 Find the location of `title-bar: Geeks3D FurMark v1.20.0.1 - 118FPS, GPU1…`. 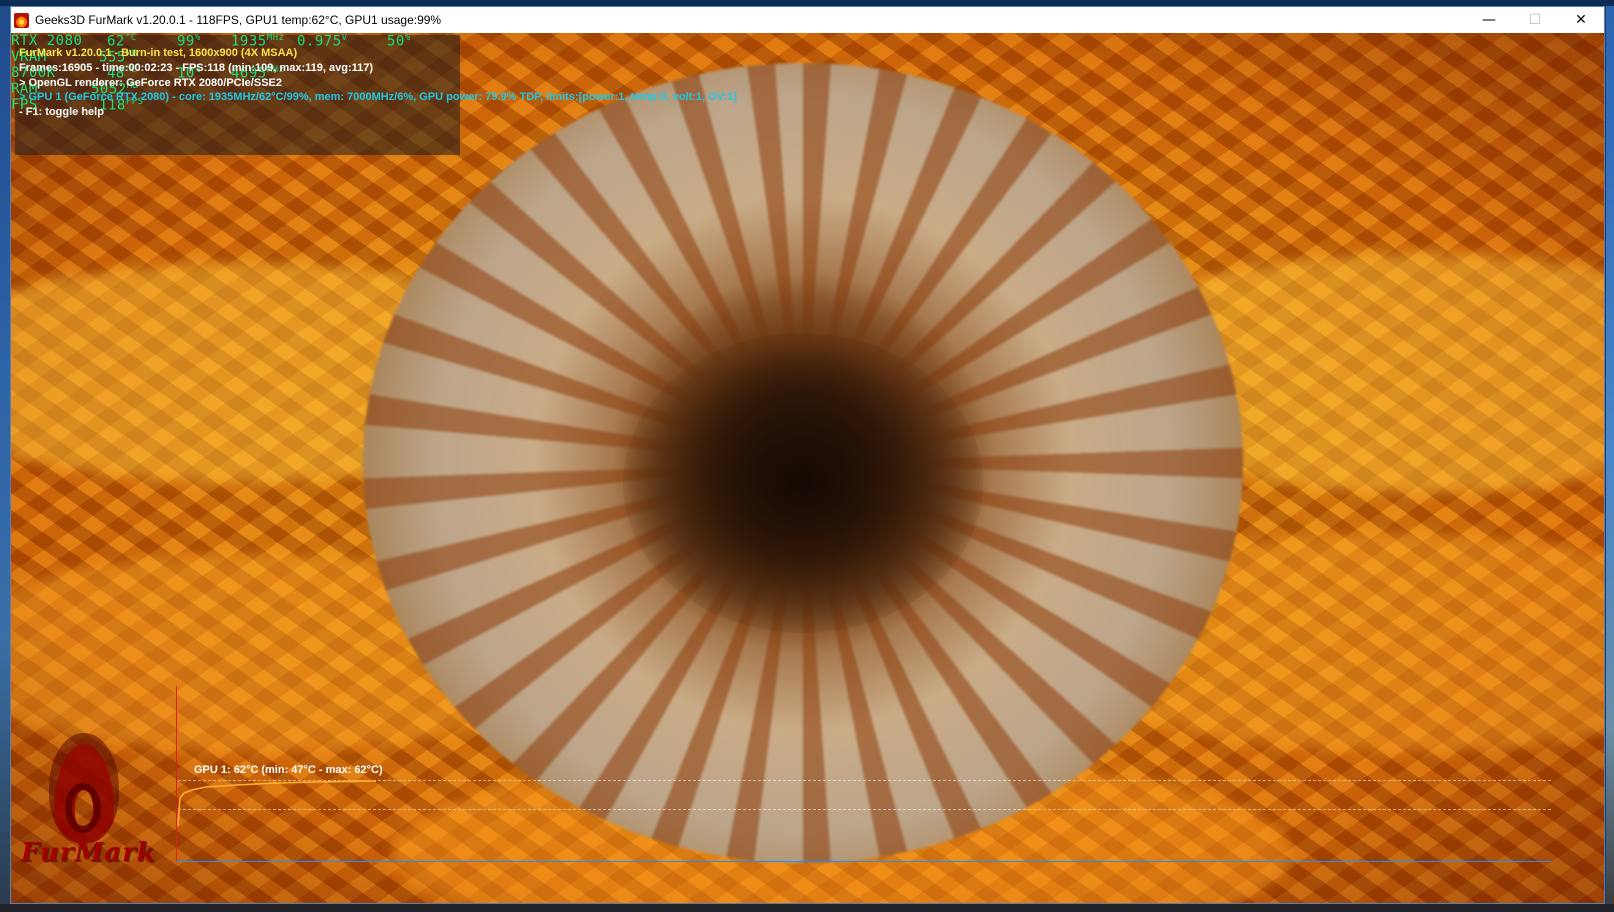

title-bar: Geeks3D FurMark v1.20.0.1 - 118FPS, GPU1… is located at coordinates (807, 20).